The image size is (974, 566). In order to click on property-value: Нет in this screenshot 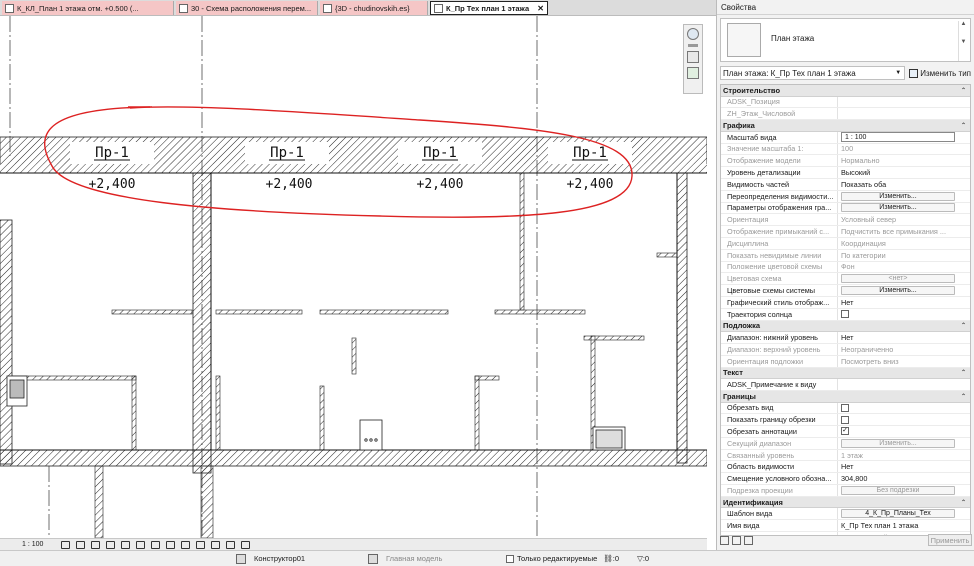, I will do `click(847, 467)`.